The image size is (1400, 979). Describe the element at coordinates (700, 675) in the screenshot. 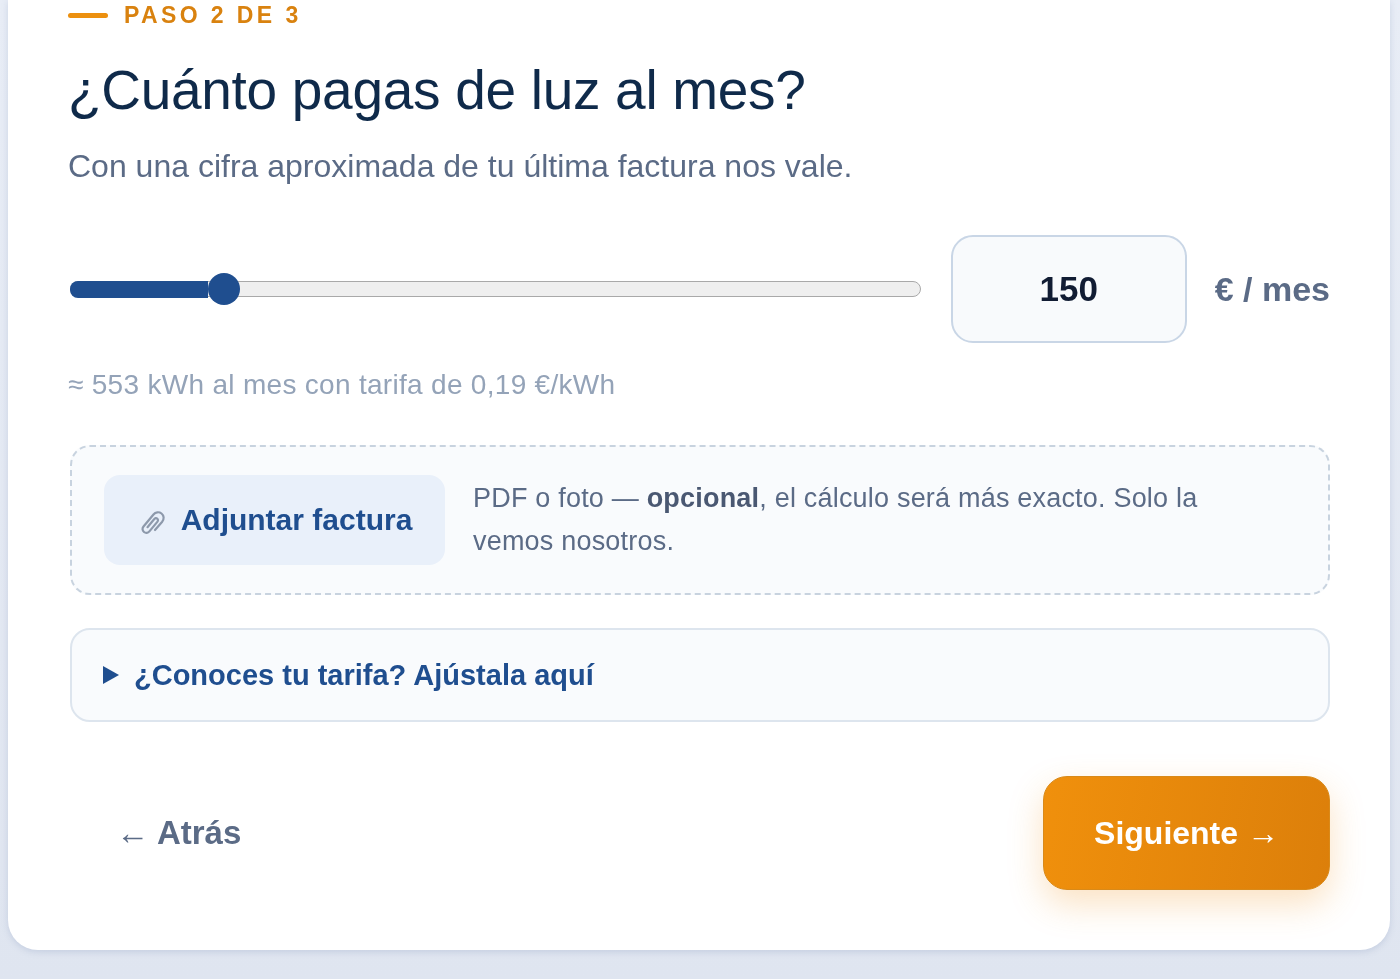

I see `tariff-toggle: ¿Conoces tu tarifa? Ajústala aquí` at that location.